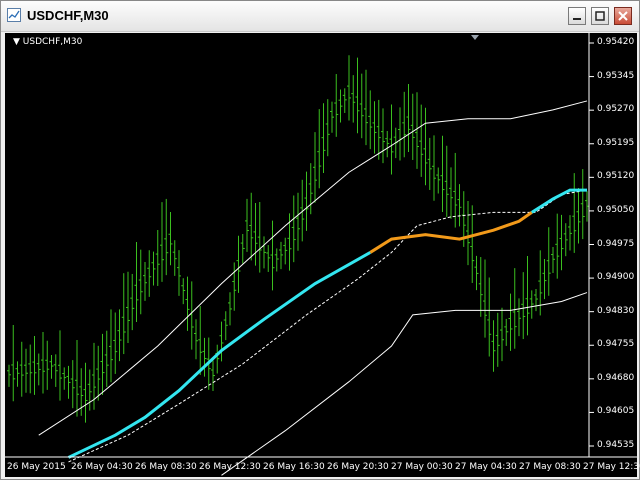  I want to click on maximize-button, so click(600, 16).